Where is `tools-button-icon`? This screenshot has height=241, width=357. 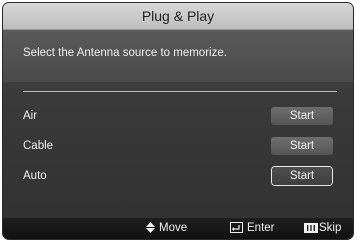
tools-button-icon is located at coordinates (311, 227).